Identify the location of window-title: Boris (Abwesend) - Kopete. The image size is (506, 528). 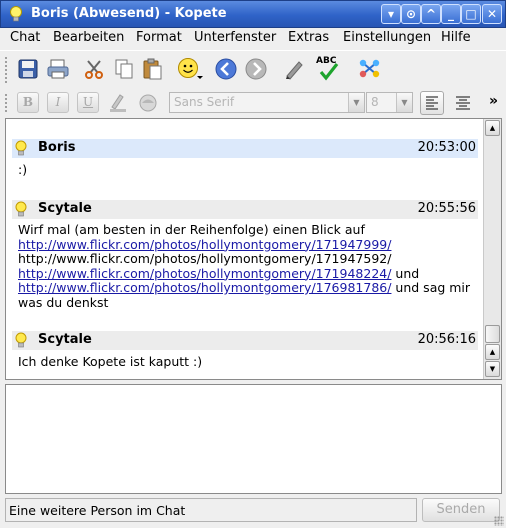
(129, 13).